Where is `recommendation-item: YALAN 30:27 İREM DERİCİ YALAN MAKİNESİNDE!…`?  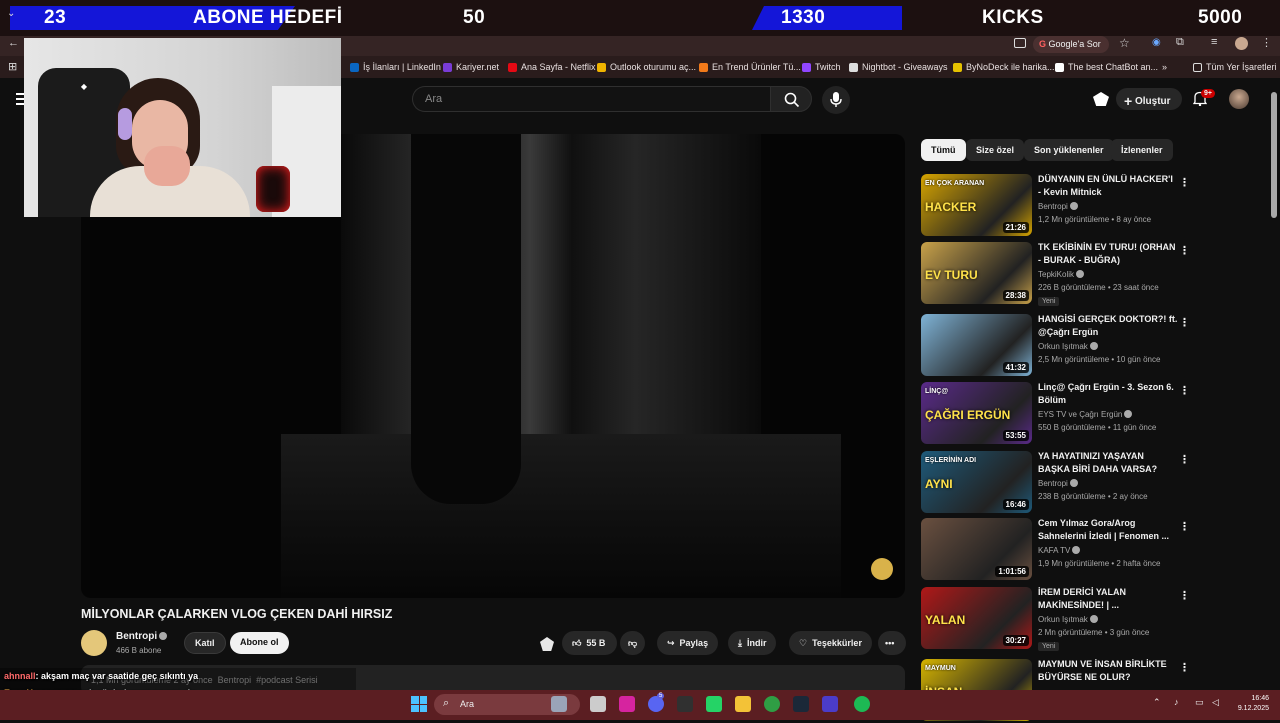 recommendation-item: YALAN 30:27 İREM DERİCİ YALAN MAKİNESİNDE!… is located at coordinates (1093, 619).